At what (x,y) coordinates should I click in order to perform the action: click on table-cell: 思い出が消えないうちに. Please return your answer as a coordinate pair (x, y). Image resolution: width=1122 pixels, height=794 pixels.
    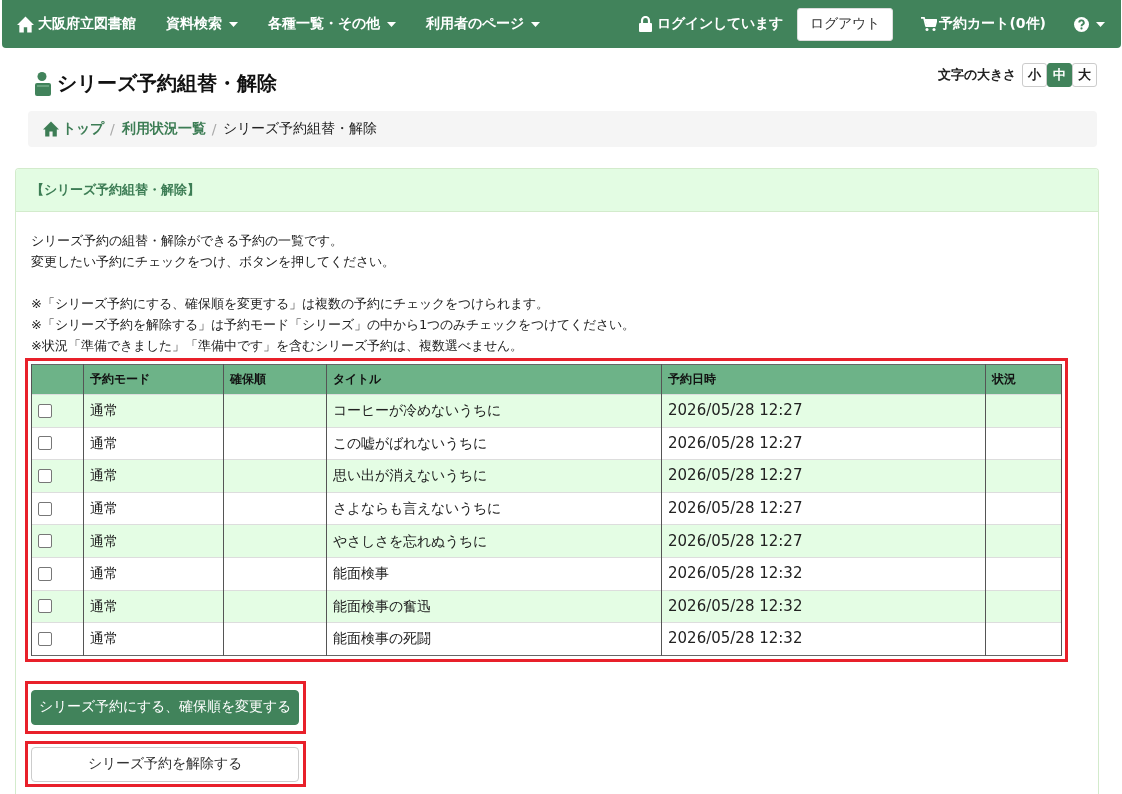
    Looking at the image, I should click on (494, 476).